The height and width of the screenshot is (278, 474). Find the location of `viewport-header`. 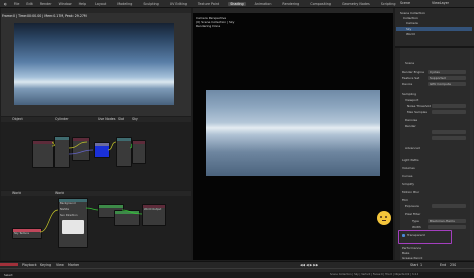

viewport-header is located at coordinates (293, 10).